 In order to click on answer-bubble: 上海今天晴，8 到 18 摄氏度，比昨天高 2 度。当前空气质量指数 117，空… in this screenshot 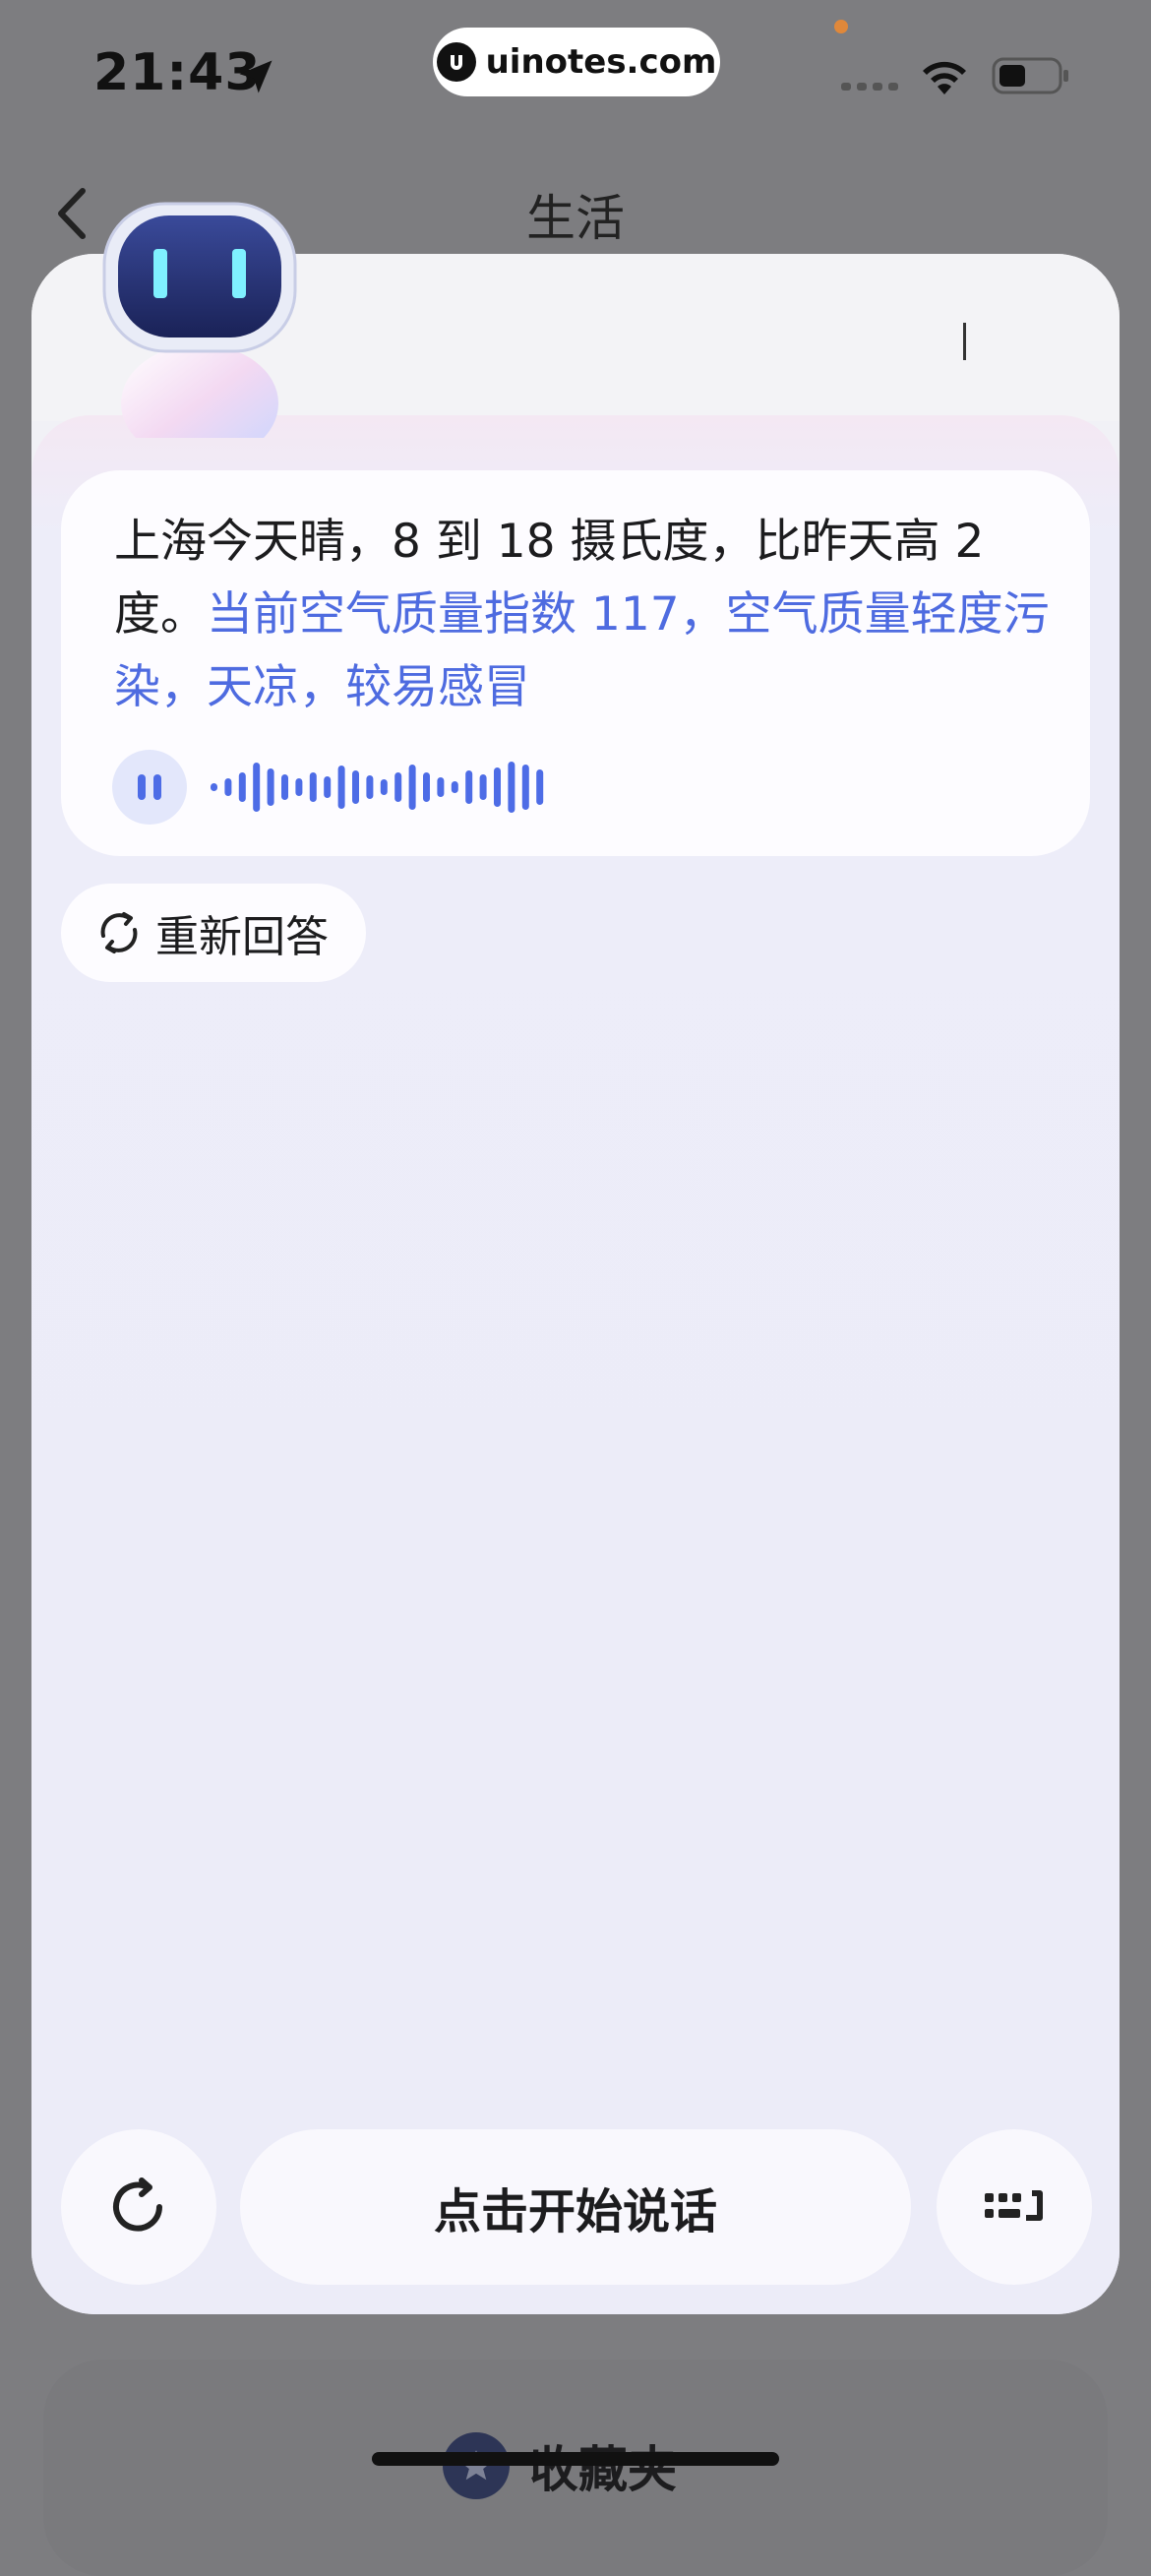, I will do `click(575, 663)`.